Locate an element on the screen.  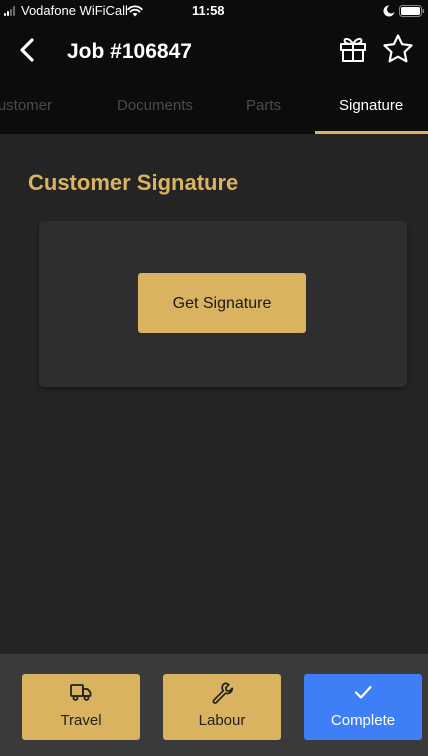
battery-icon is located at coordinates (412, 11).